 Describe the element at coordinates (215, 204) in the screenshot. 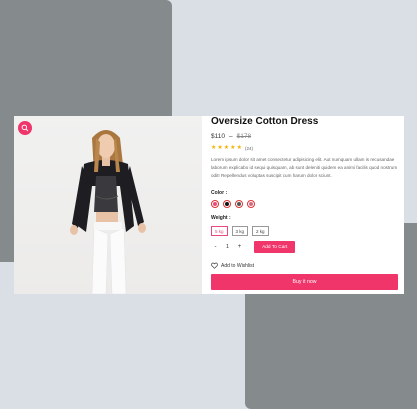

I see `color-swatch-pink` at that location.